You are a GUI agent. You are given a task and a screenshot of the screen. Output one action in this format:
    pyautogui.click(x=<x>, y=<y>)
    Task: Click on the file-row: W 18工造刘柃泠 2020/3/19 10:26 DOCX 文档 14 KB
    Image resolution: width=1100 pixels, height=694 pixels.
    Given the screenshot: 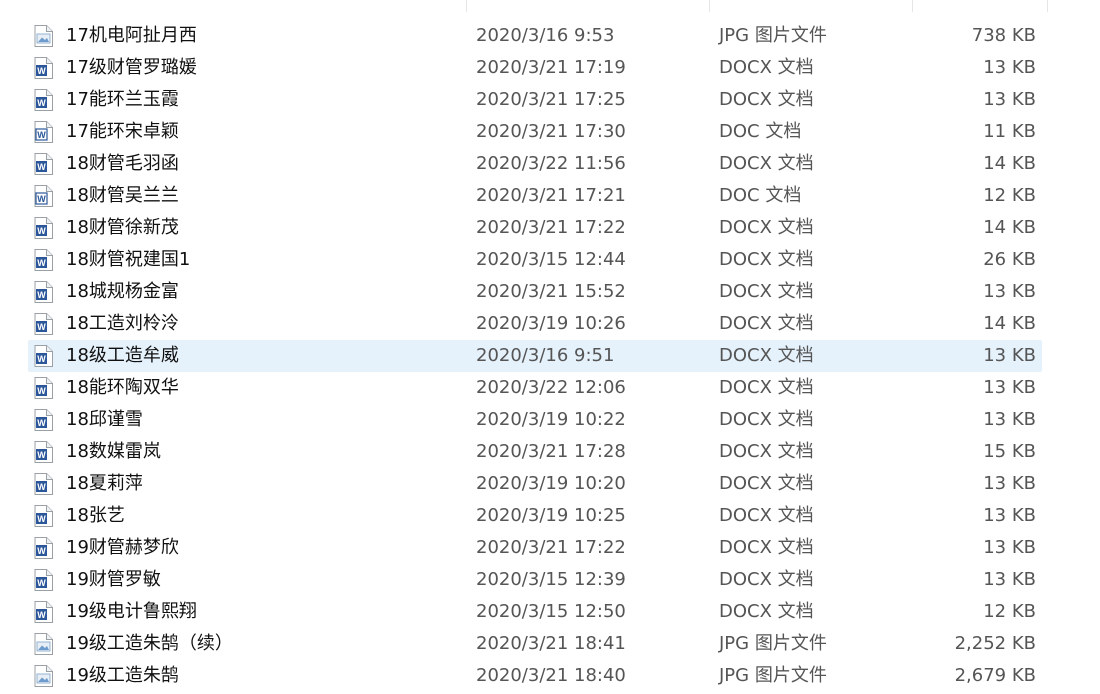 What is the action you would take?
    pyautogui.click(x=550, y=324)
    